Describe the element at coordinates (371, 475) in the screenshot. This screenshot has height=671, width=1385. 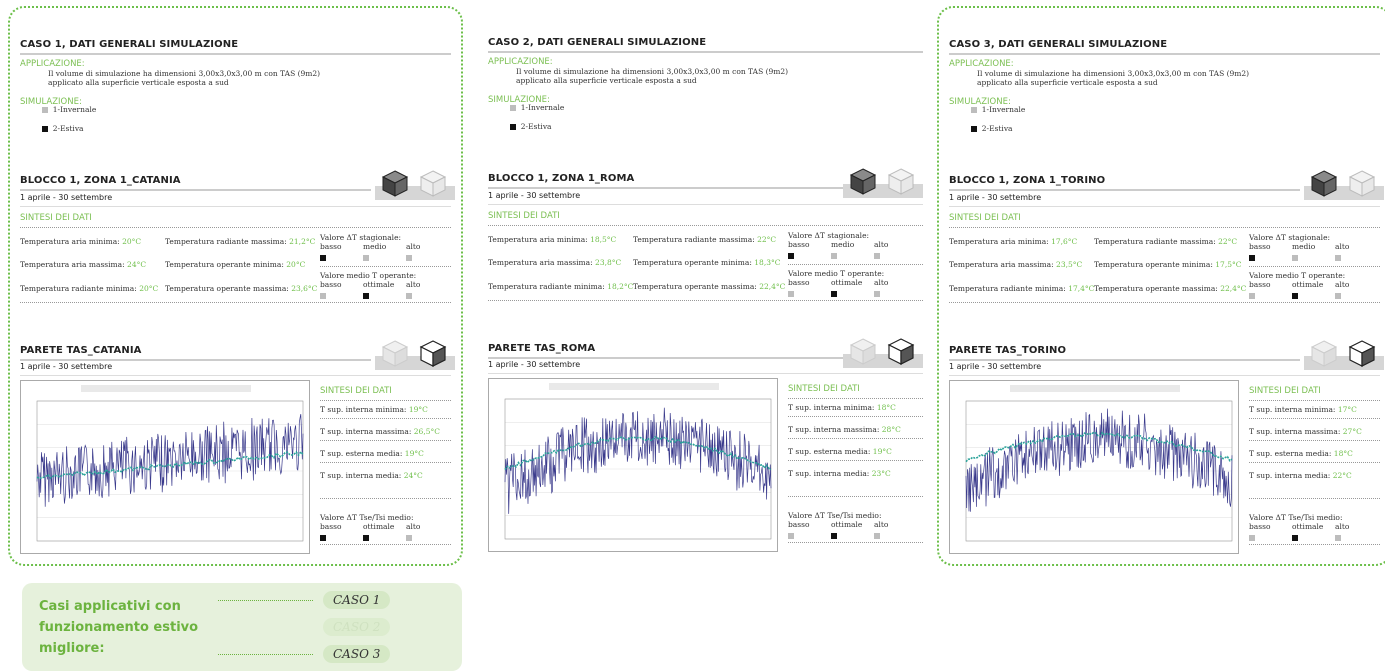
I see `tsup-int-med: T sup. interna media: 24°C` at that location.